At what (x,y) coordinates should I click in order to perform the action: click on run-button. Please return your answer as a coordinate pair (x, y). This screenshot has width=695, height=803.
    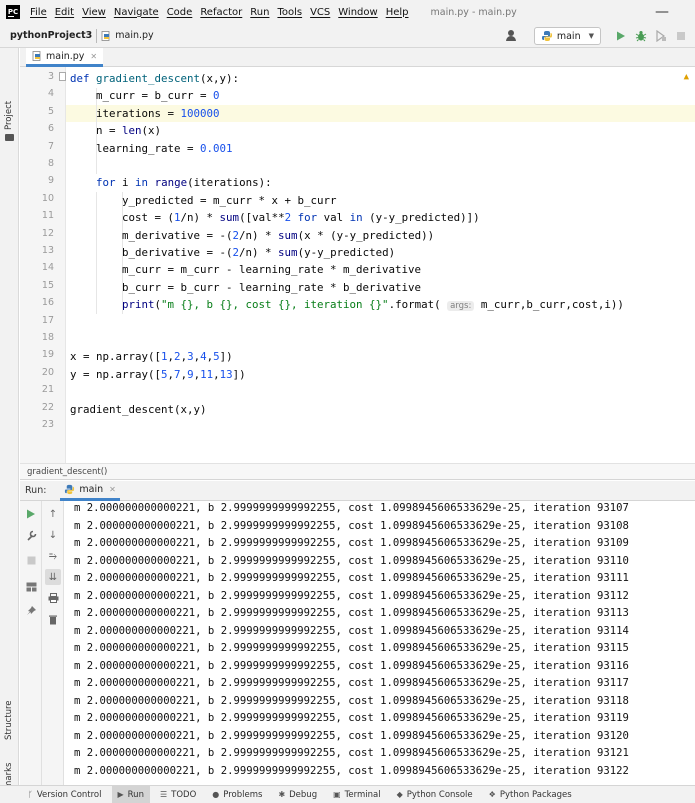
    Looking at the image, I should click on (621, 36).